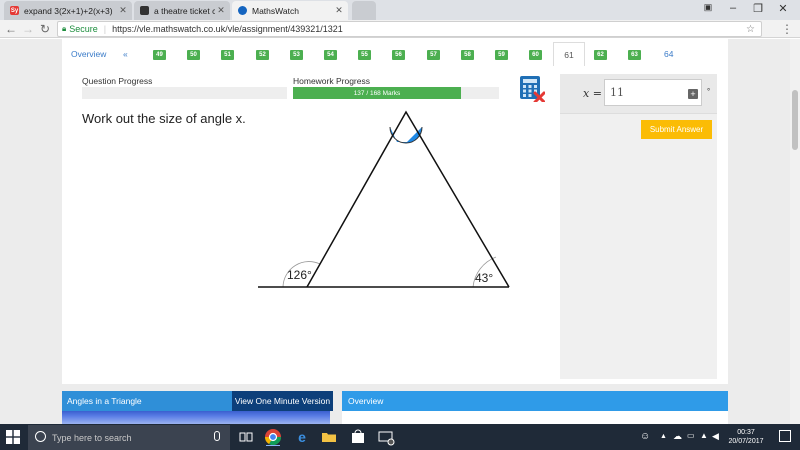 The height and width of the screenshot is (450, 800). I want to click on angle-x-label: x, so click(405, 132).